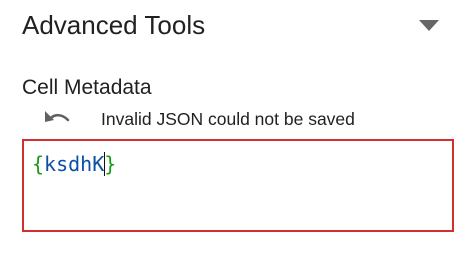 The width and height of the screenshot is (474, 268). What do you see at coordinates (38, 164) in the screenshot?
I see `open-brace: {` at bounding box center [38, 164].